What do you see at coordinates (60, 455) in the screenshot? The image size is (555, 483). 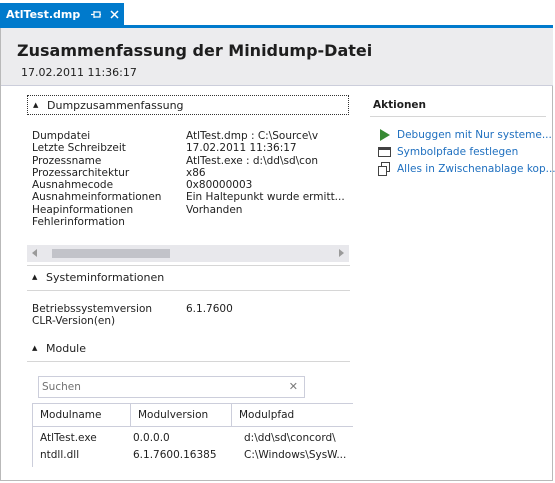 I see `cell-module-name: ntdll.dll` at bounding box center [60, 455].